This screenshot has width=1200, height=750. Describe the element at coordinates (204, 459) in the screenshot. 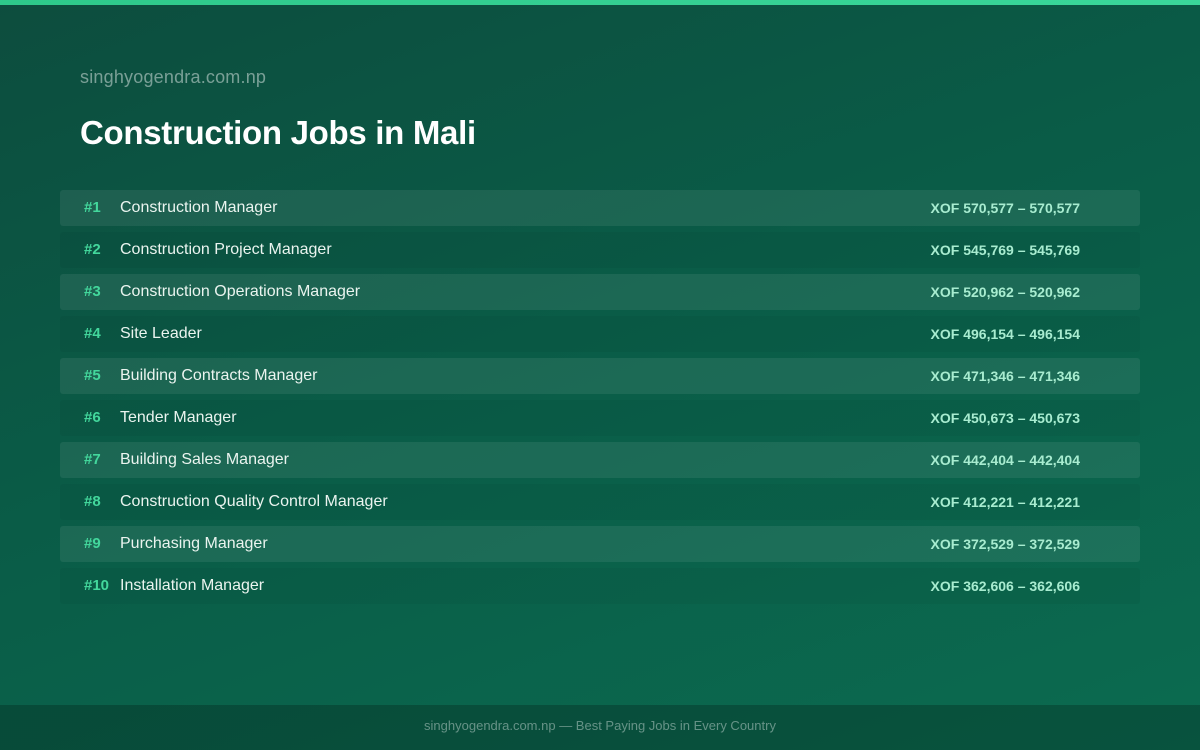

I see `job-title: Building Sales Manager` at that location.